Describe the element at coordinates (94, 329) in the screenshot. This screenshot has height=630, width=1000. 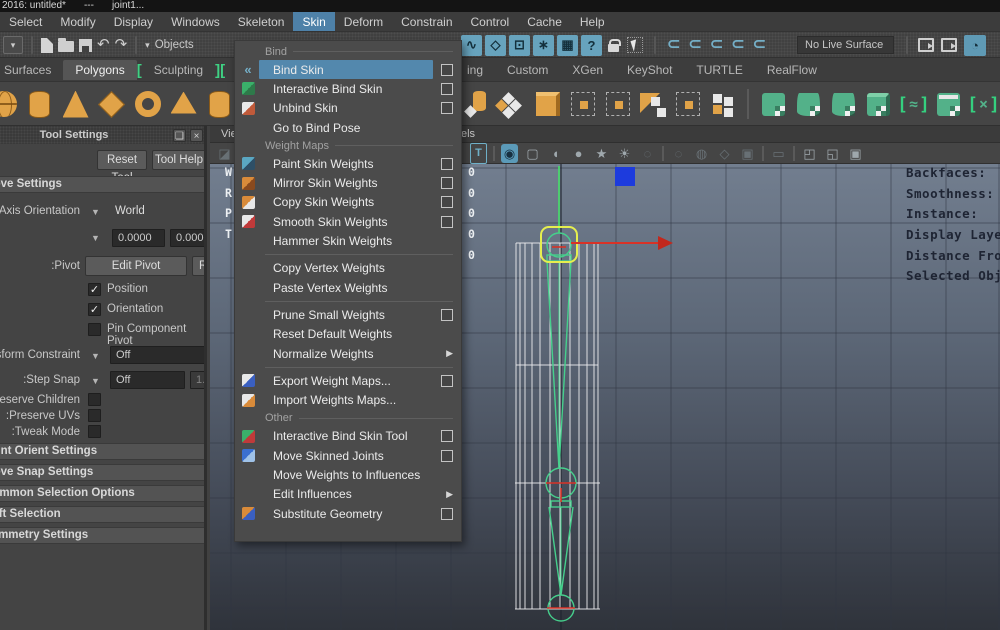
I see `checkbox-pin-component-pivot` at that location.